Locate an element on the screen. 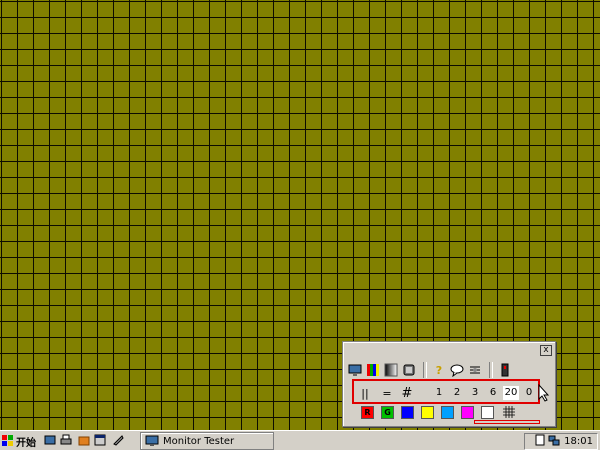  start-label: 开始 is located at coordinates (26, 443).